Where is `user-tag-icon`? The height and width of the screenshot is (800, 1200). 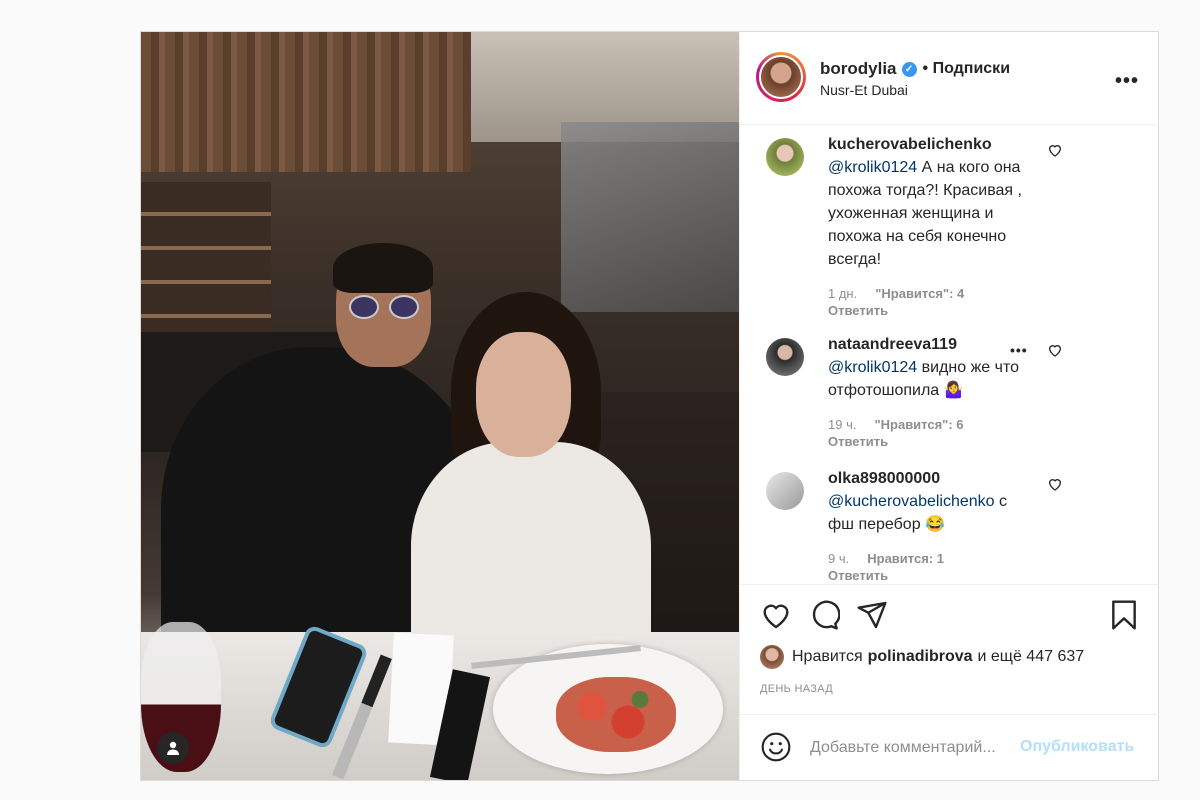 user-tag-icon is located at coordinates (173, 748).